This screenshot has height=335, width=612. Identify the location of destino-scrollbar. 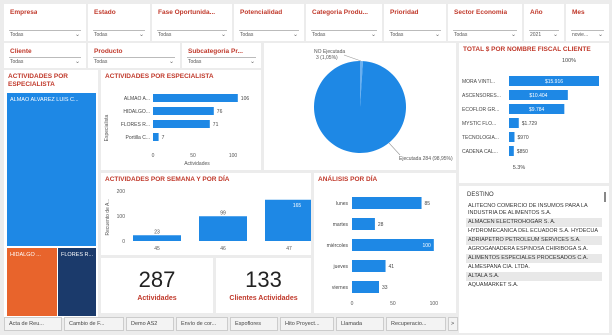
(605, 197).